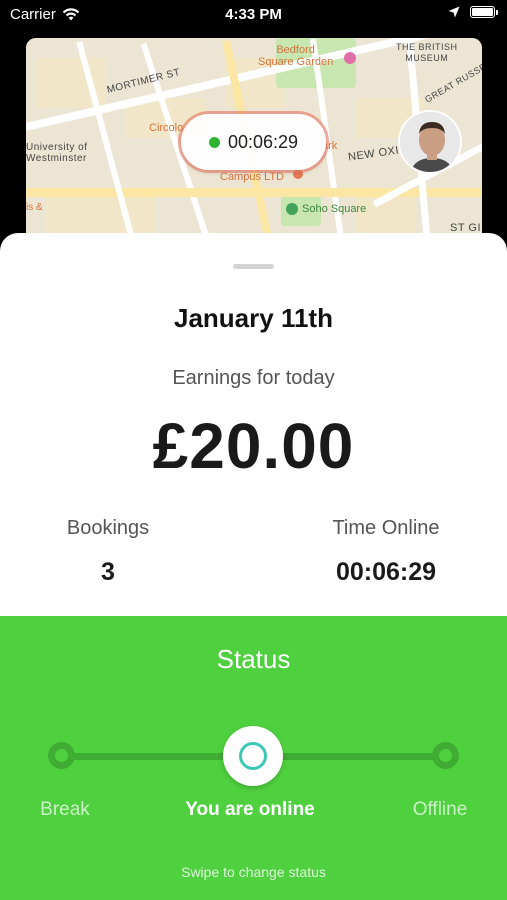 Image resolution: width=507 pixels, height=900 pixels. I want to click on online-timer-text: 00:06:29, so click(263, 141).